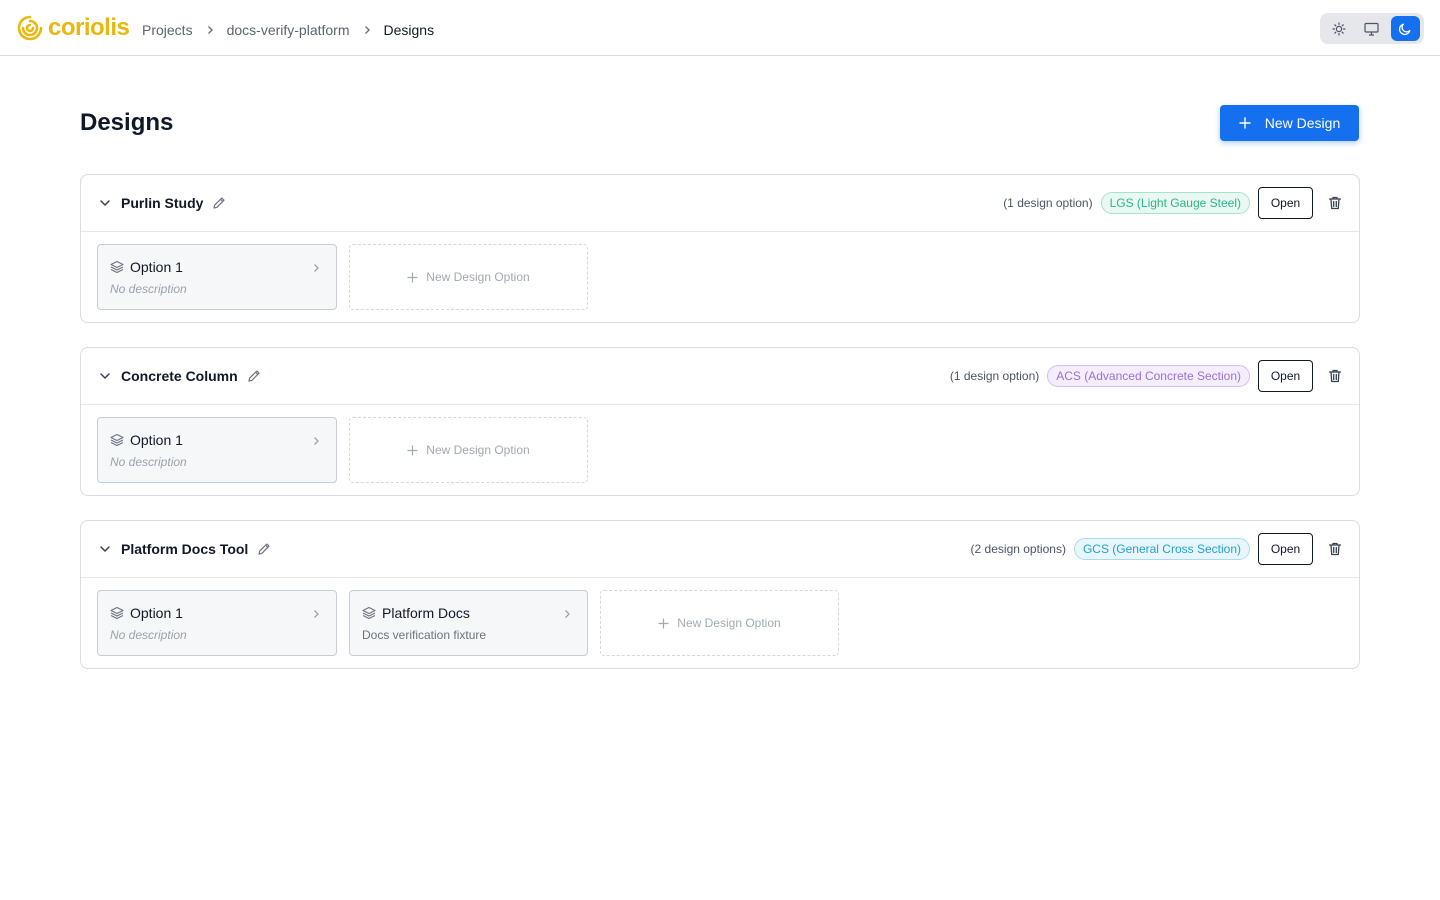 Image resolution: width=1440 pixels, height=900 pixels. I want to click on breadcrumb-project: docs-verify-platform, so click(288, 30).